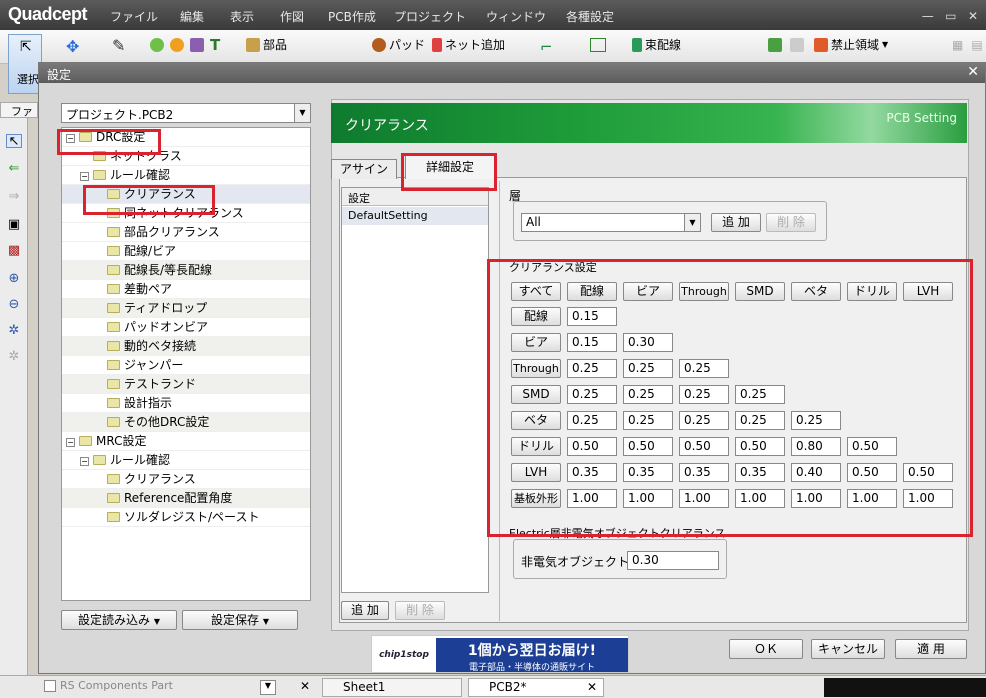  What do you see at coordinates (14, 331) in the screenshot?
I see `gear-icon: ✲` at bounding box center [14, 331].